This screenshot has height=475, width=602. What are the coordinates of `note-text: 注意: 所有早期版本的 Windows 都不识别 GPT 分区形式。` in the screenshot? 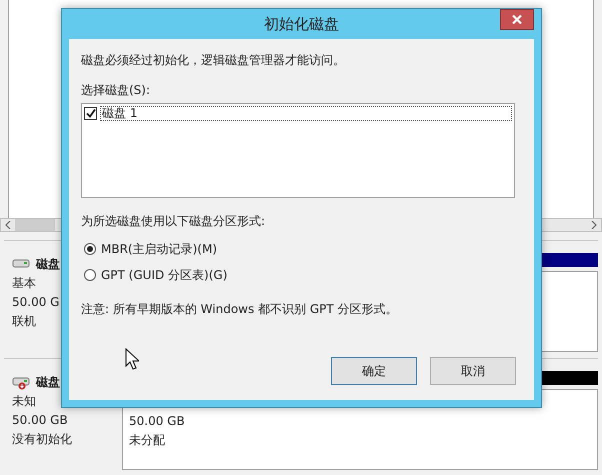 It's located at (240, 309).